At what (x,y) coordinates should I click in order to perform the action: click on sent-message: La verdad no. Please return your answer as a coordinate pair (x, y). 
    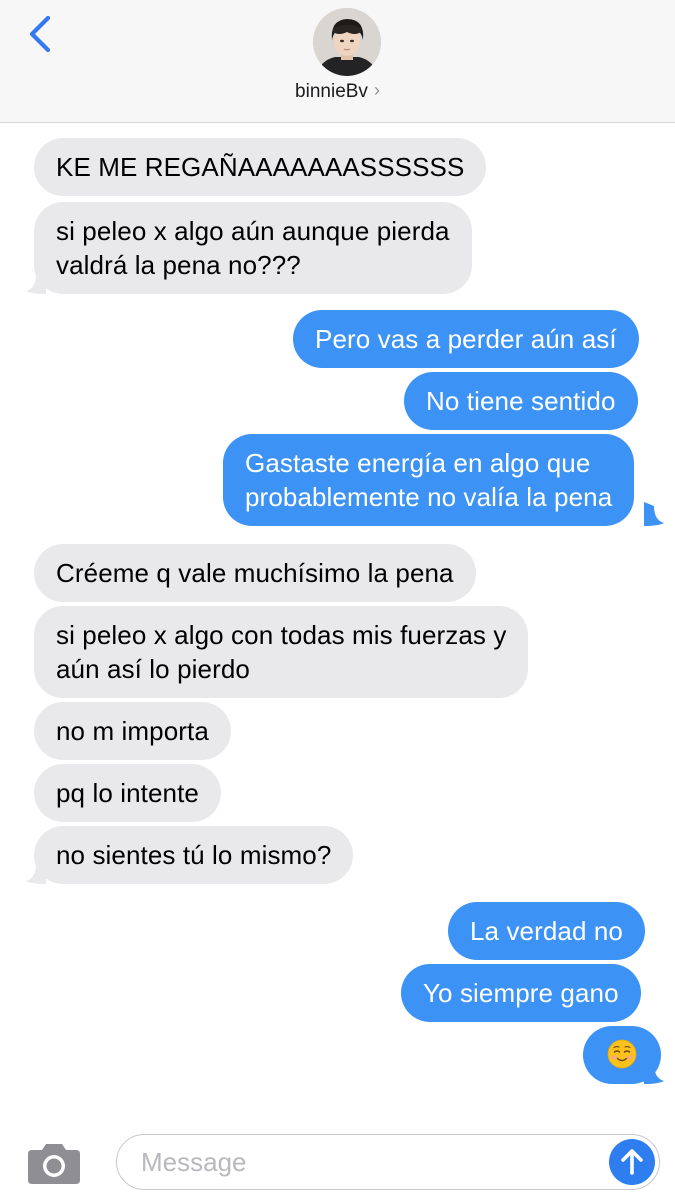
    Looking at the image, I should click on (546, 931).